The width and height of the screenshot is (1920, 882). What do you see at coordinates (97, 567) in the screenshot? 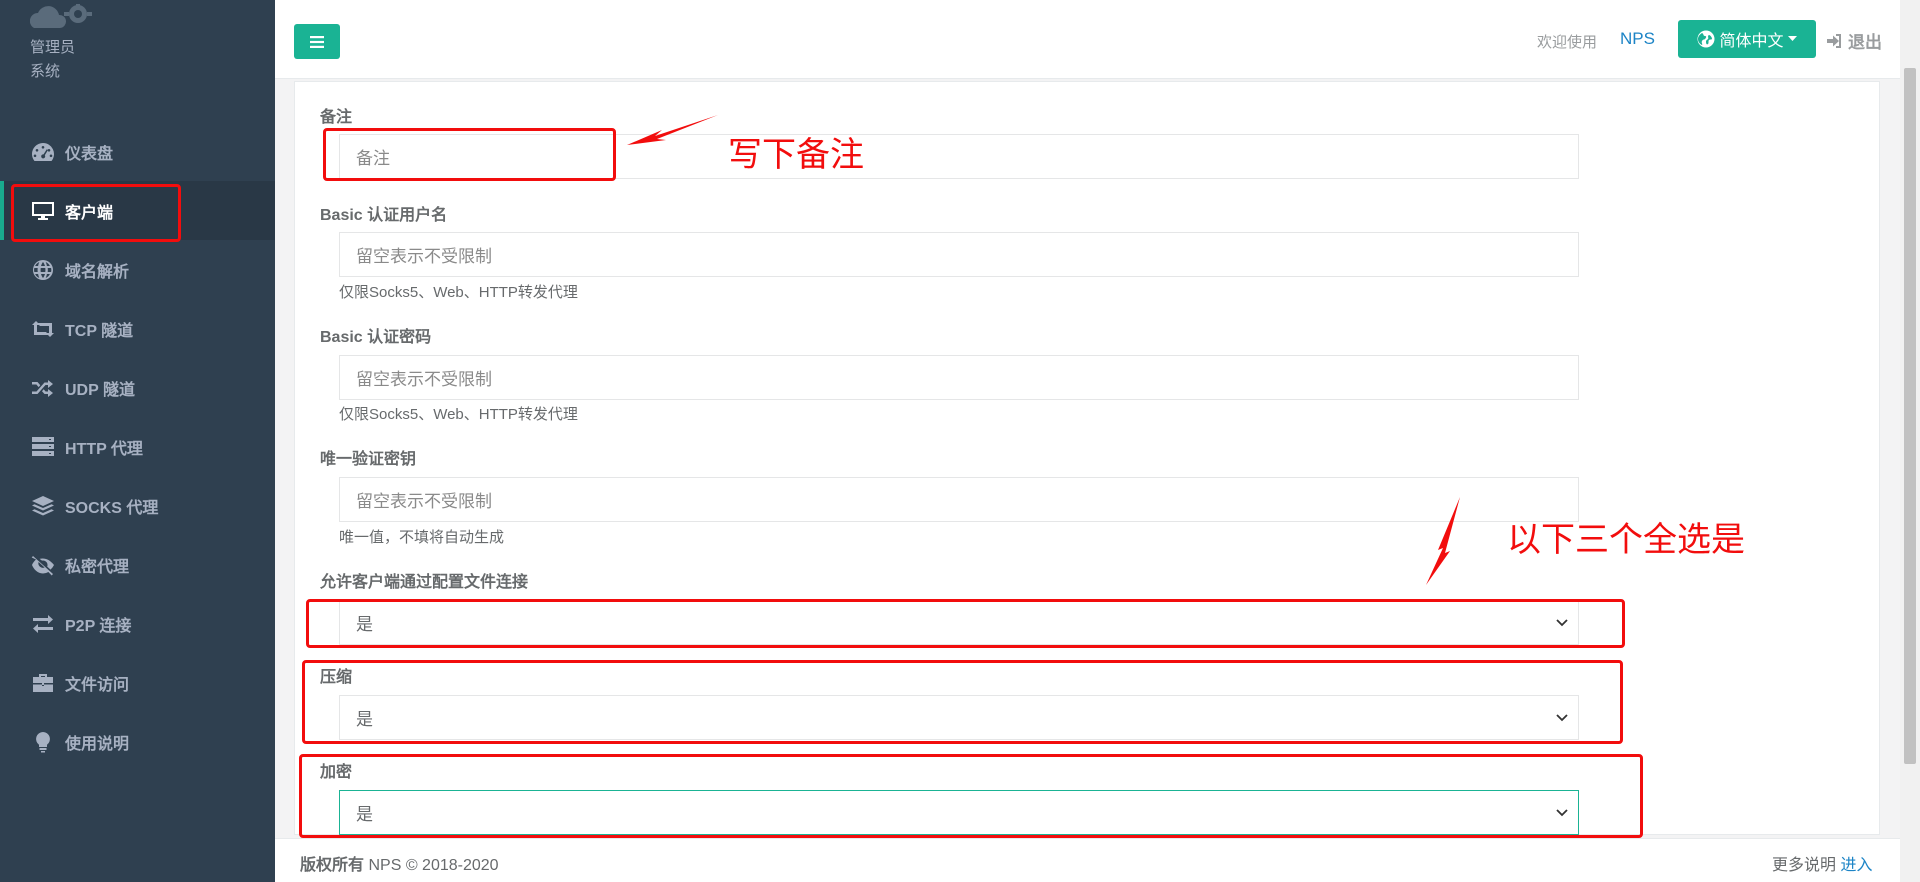
I see `sidebar-item-label: 私密代理` at bounding box center [97, 567].